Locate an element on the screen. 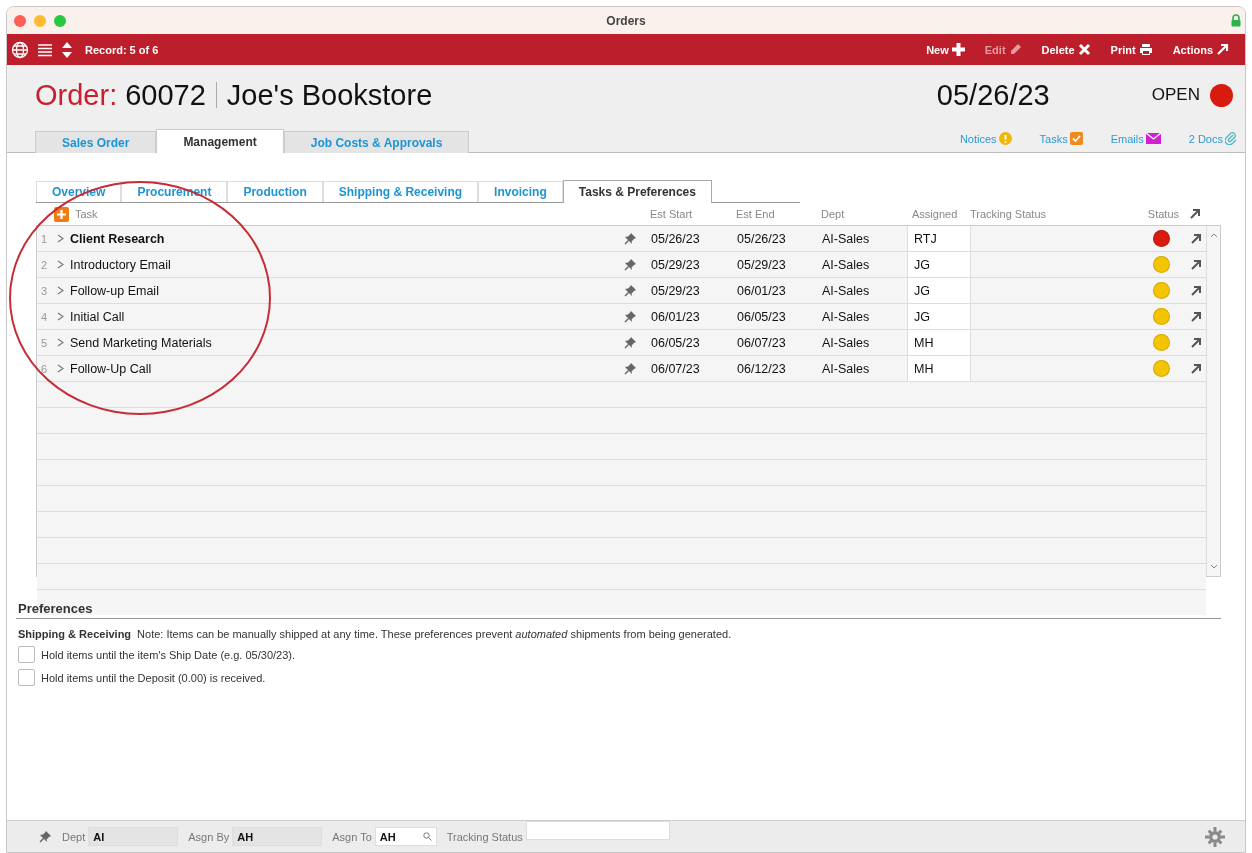 The image size is (1252, 853). list-icon is located at coordinates (45, 49).